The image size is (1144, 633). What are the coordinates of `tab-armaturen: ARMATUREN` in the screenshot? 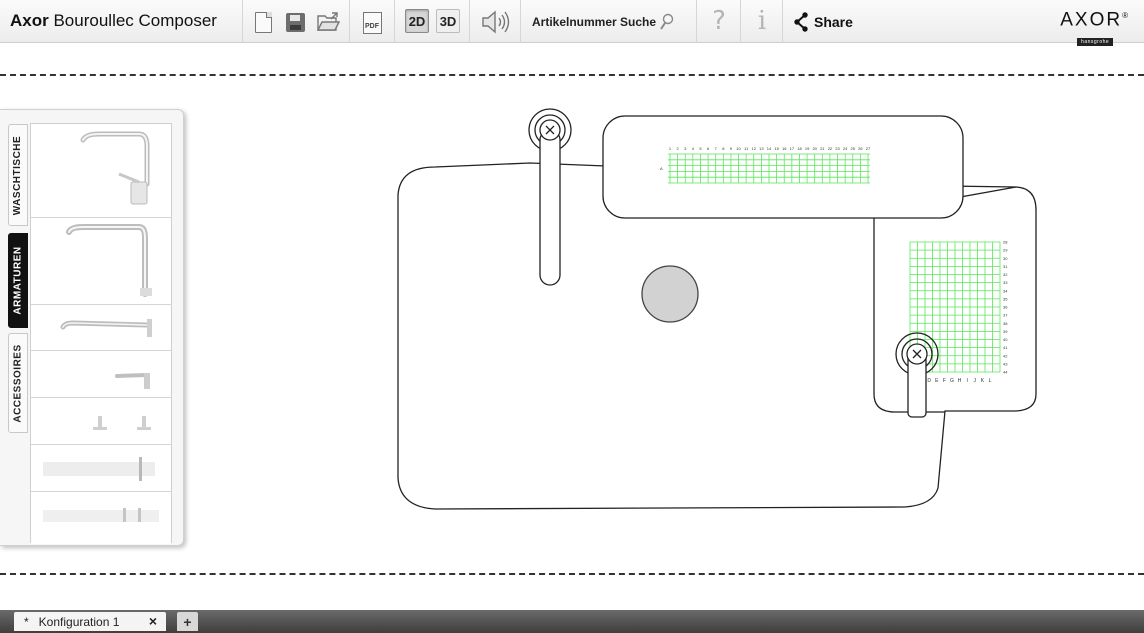 It's located at (18, 280).